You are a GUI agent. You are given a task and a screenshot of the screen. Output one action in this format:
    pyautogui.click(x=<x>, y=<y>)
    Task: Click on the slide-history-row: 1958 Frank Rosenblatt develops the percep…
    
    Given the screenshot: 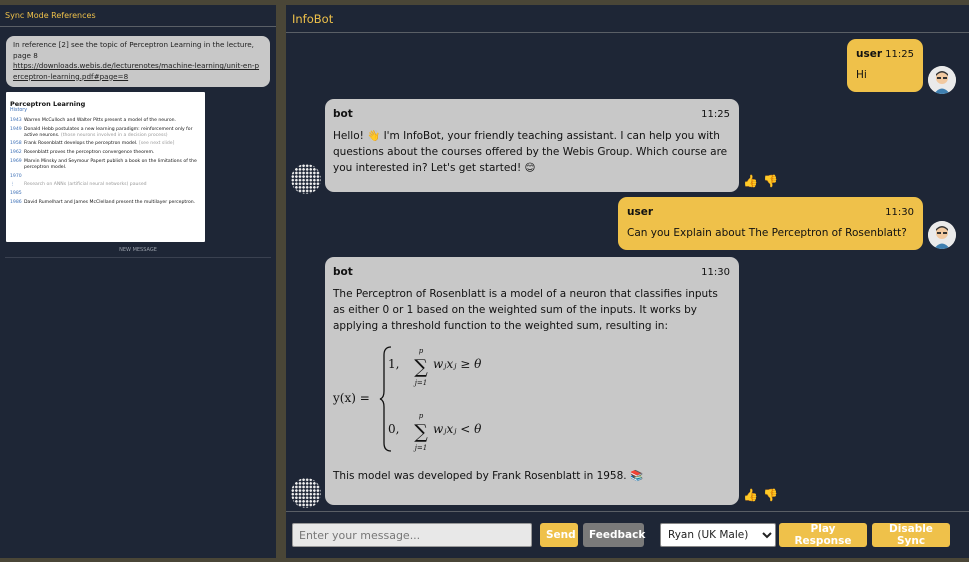 What is the action you would take?
    pyautogui.click(x=105, y=144)
    